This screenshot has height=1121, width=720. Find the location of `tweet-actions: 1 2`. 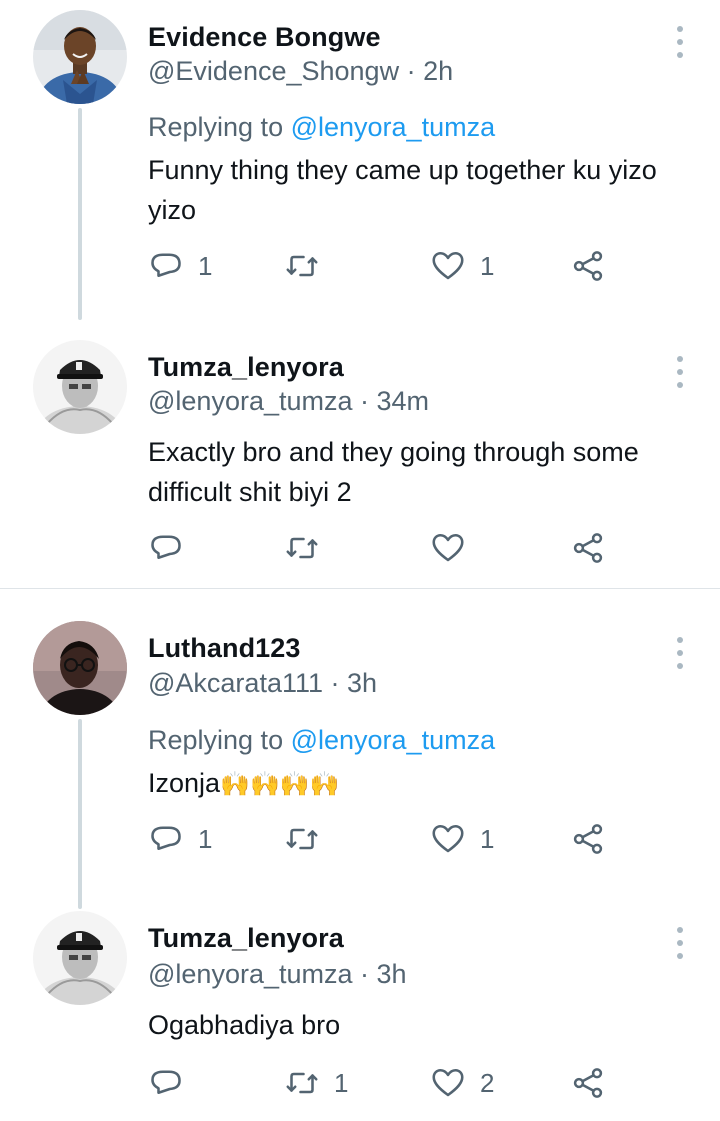

tweet-actions: 1 2 is located at coordinates (383, 1083).